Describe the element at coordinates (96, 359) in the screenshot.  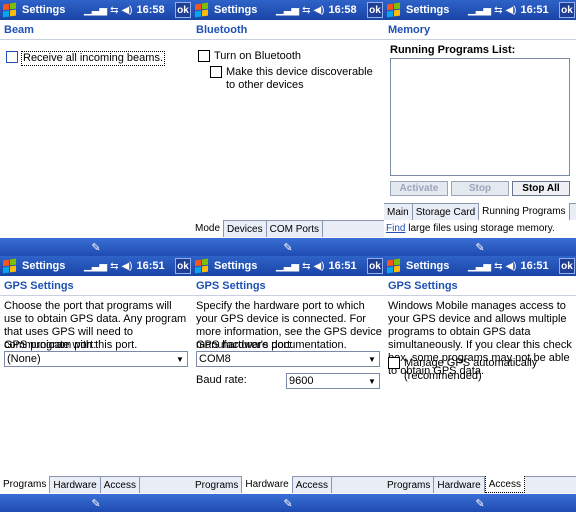
I see `gps-program-port-select: (None) ▼` at that location.